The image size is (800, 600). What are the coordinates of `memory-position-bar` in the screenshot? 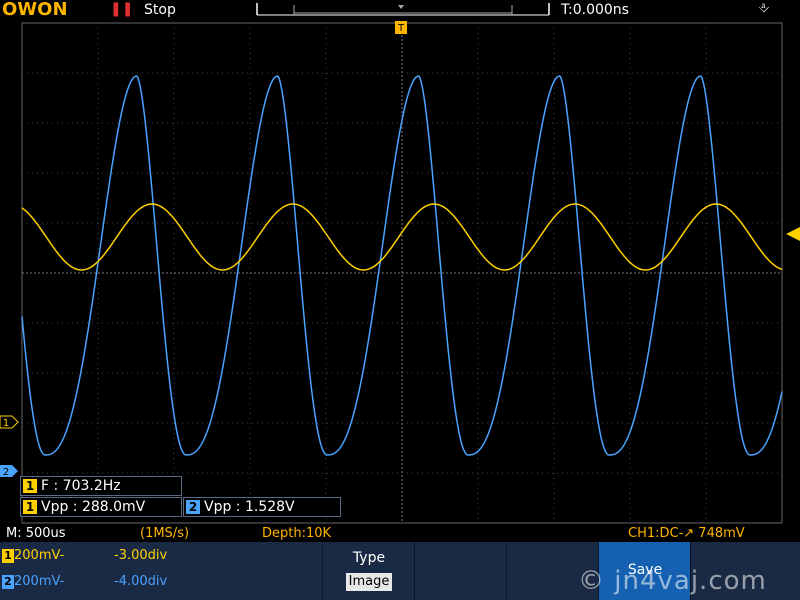 It's located at (403, 9).